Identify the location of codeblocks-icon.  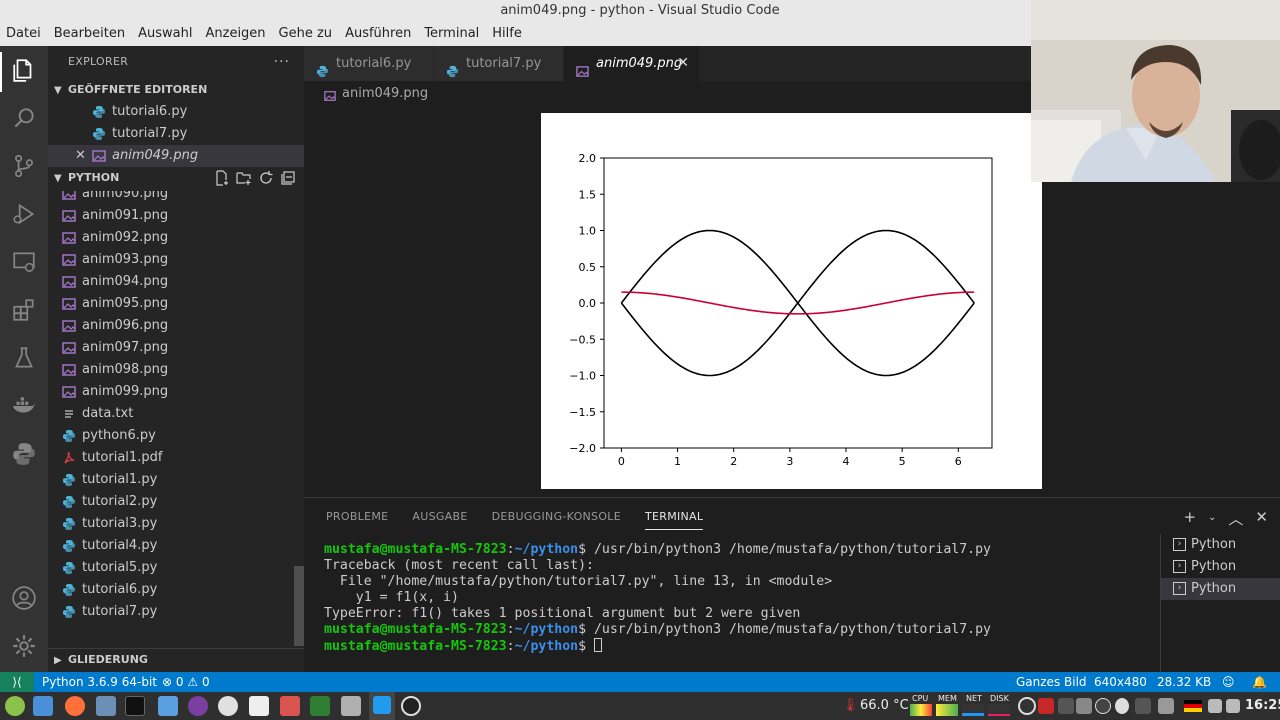
(320, 706).